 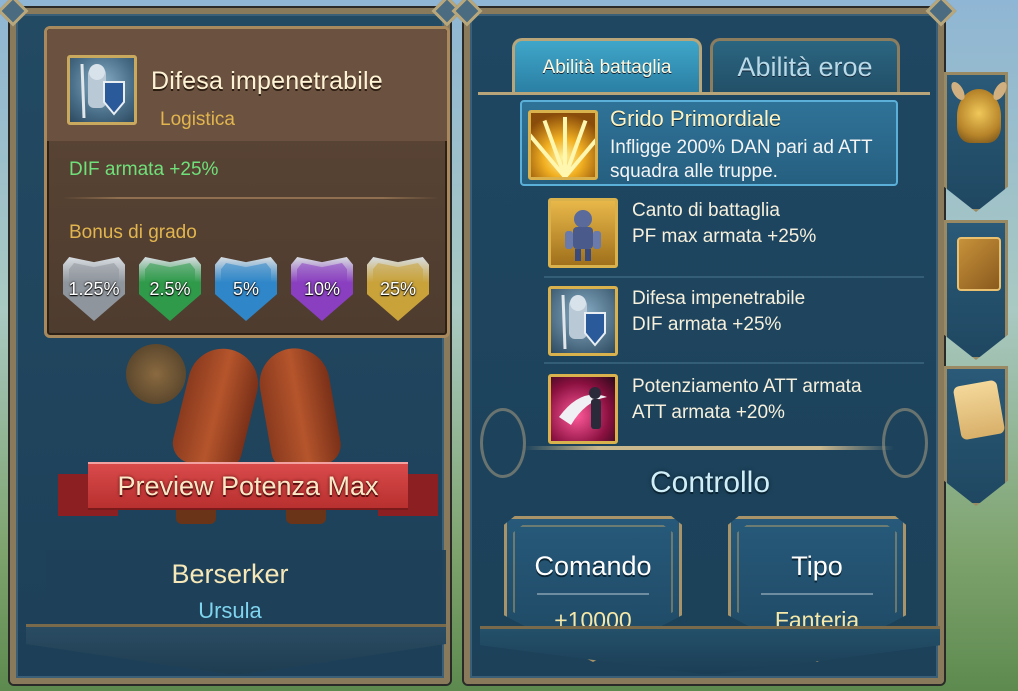 I want to click on side-tab-info, so click(x=976, y=436).